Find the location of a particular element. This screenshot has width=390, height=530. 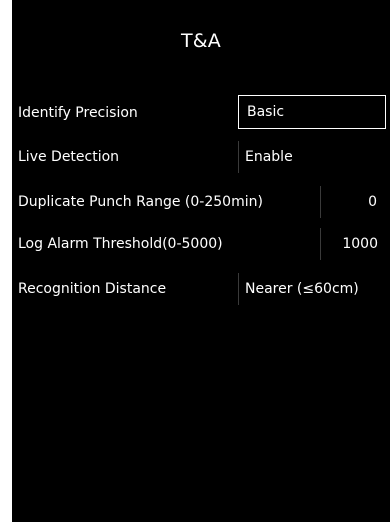

setting-label: Recognition Distance is located at coordinates (92, 289).